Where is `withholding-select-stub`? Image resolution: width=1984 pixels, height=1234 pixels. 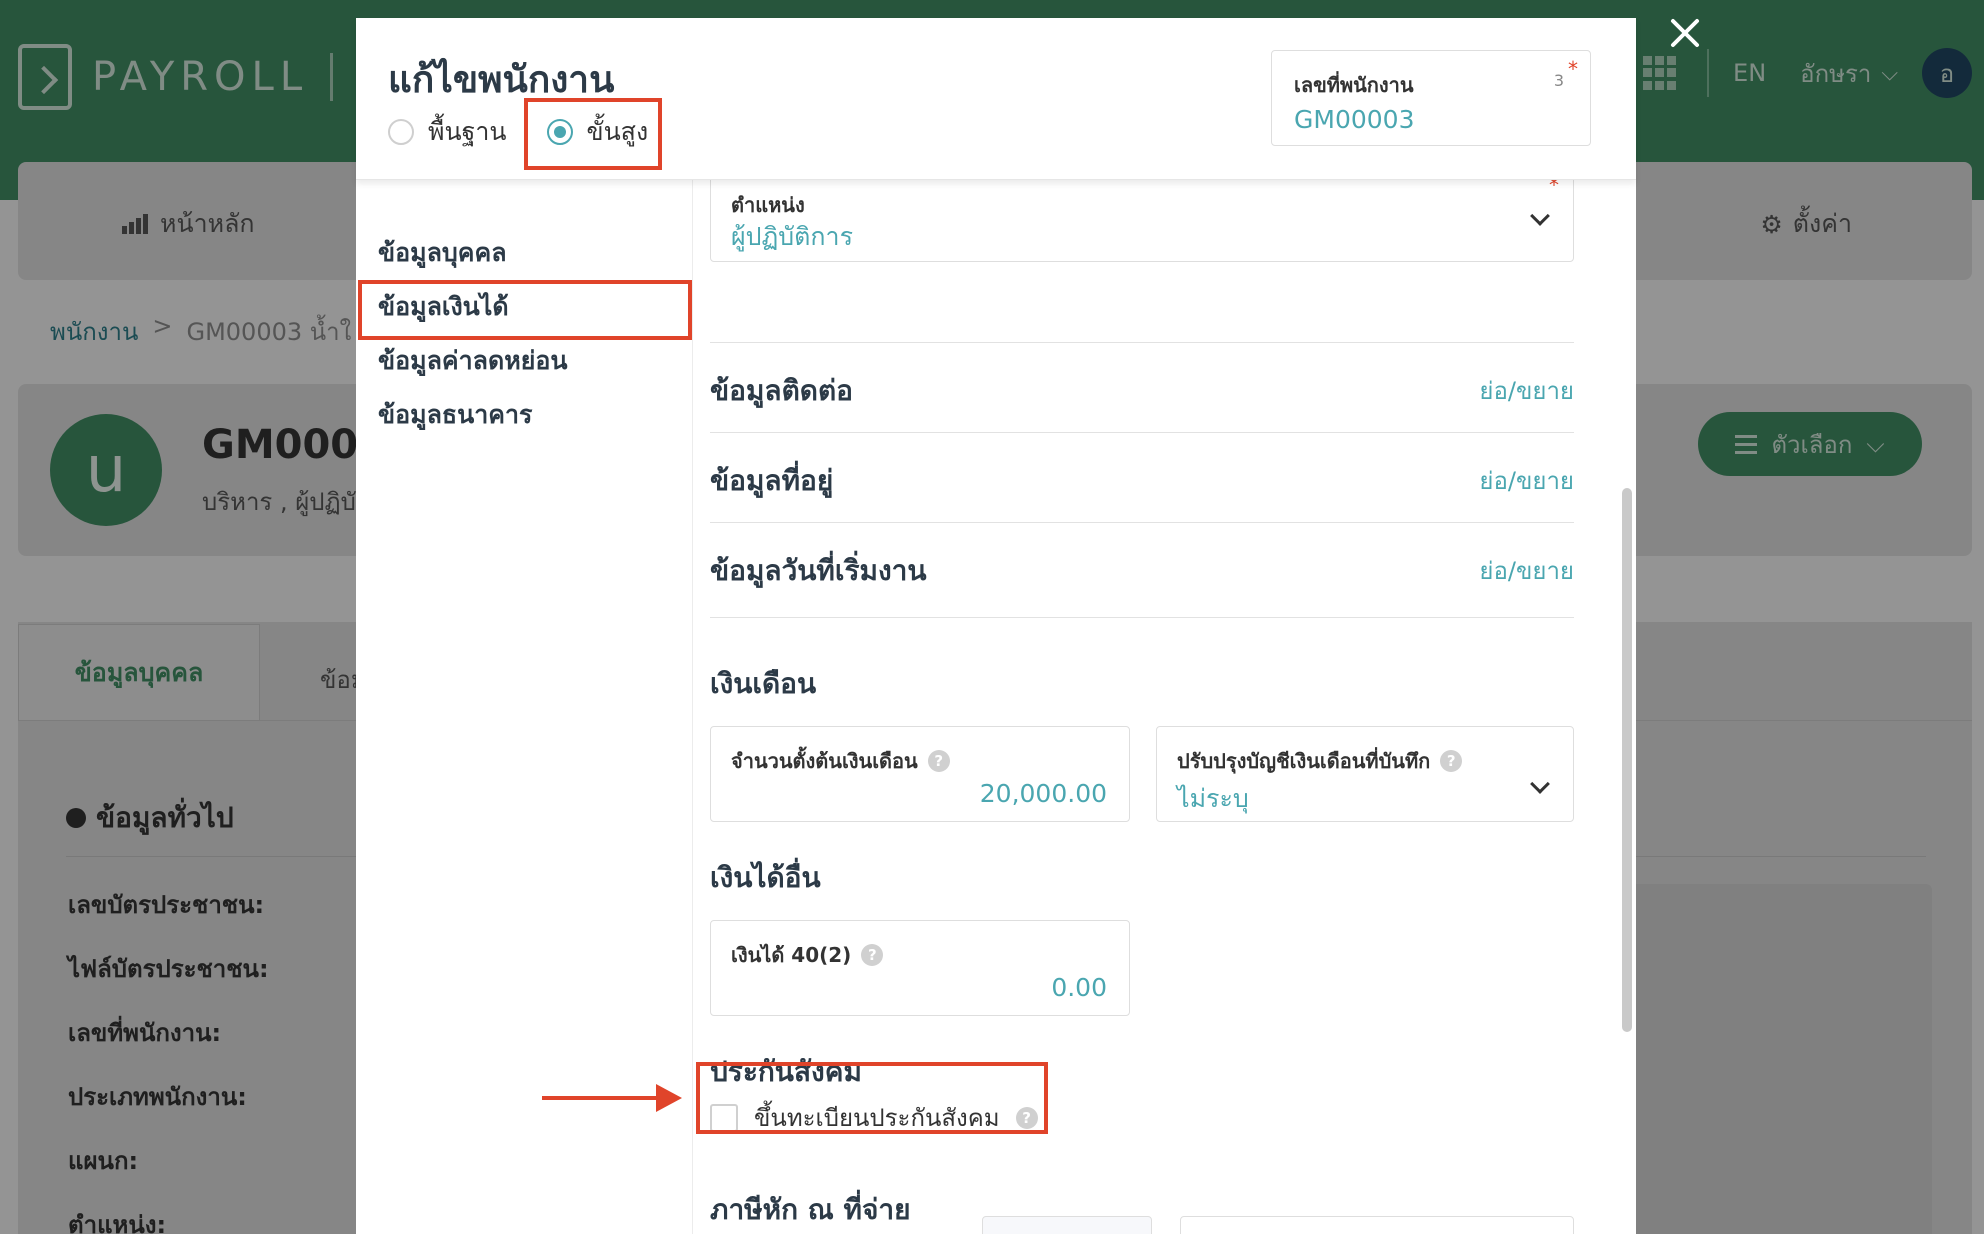 withholding-select-stub is located at coordinates (1377, 1225).